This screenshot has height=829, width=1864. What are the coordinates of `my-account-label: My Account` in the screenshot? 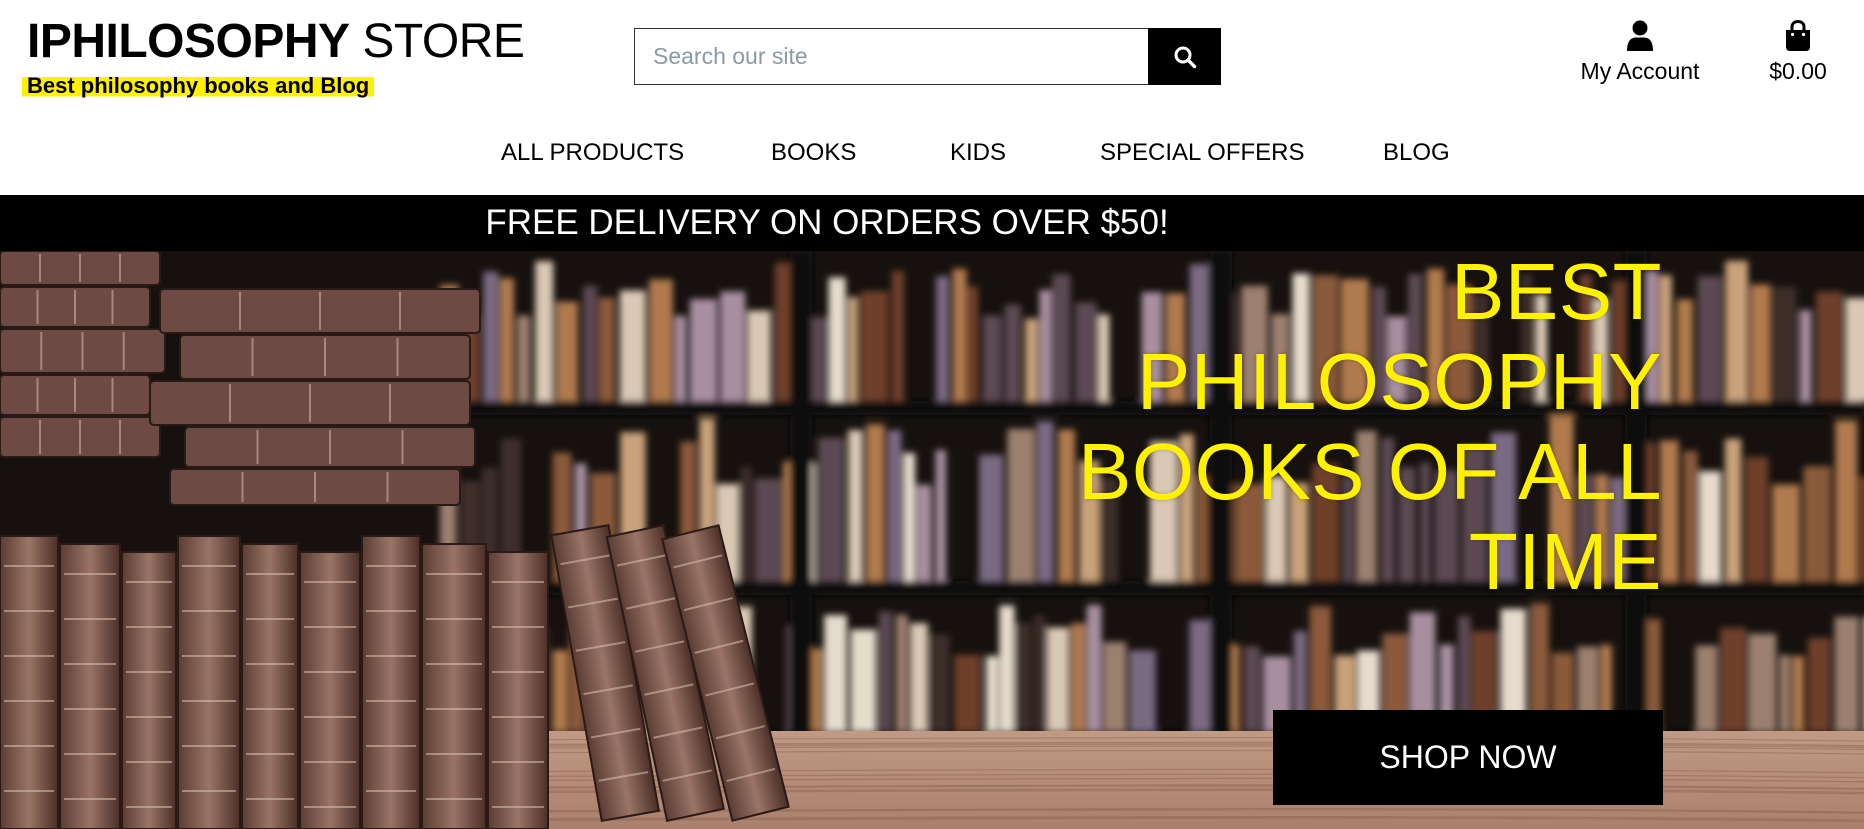 It's located at (1640, 71).